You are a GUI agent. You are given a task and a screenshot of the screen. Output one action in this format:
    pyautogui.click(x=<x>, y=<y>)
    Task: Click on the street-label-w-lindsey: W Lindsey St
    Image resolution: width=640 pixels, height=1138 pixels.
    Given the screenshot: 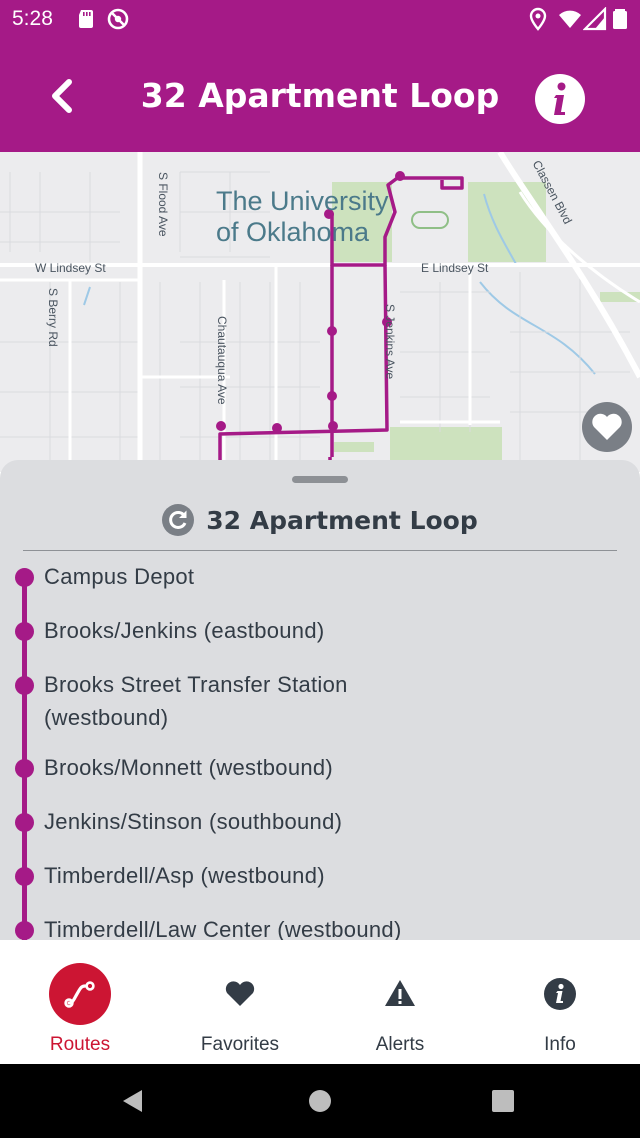 What is the action you would take?
    pyautogui.click(x=70, y=268)
    